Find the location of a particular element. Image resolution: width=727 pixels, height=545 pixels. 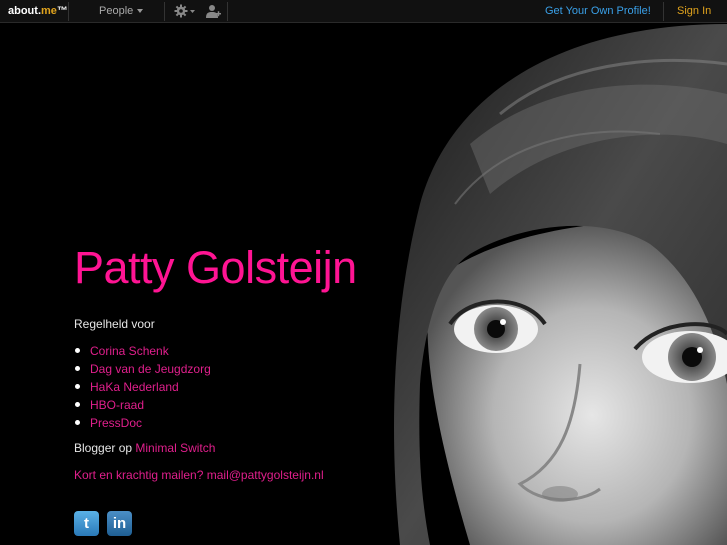

link-pressdoc: PressDoc is located at coordinates (116, 423).